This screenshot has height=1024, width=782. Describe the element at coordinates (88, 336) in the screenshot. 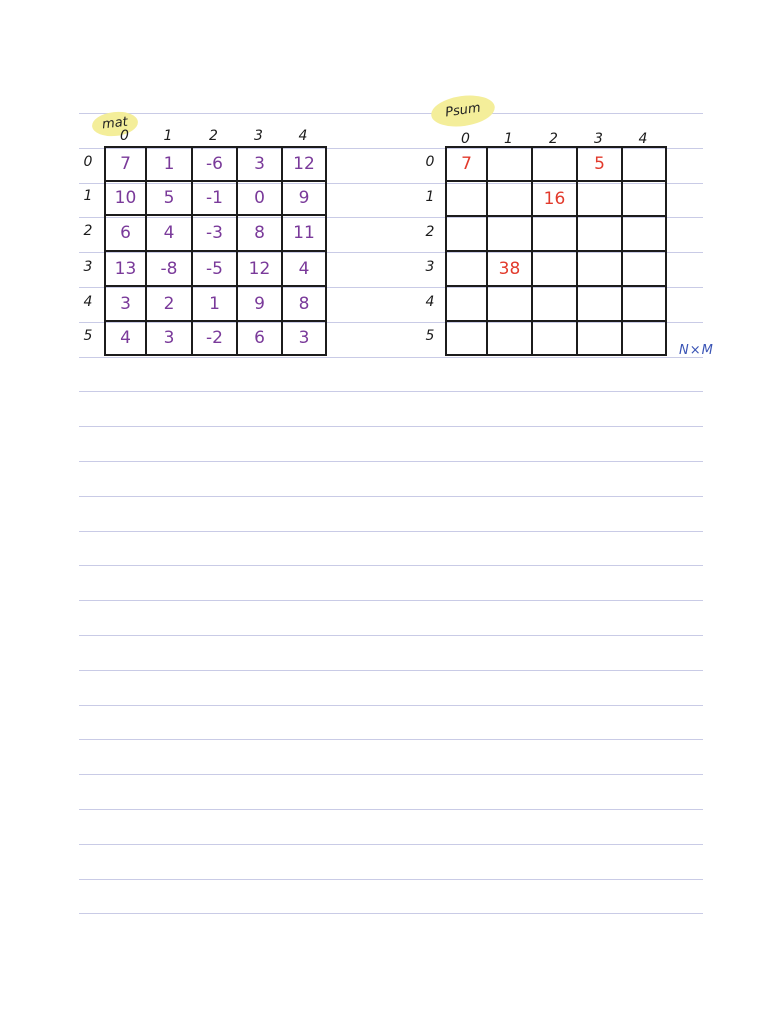

I see `mat-row-header: 5` at that location.